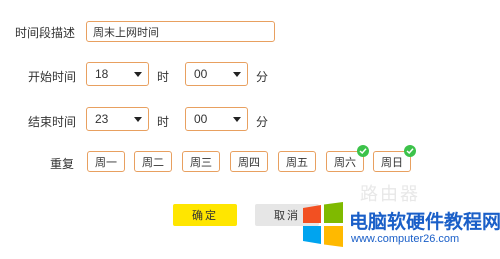 Image resolution: width=500 pixels, height=259 pixels. What do you see at coordinates (117, 74) in the screenshot?
I see `start-hour-select: 18` at bounding box center [117, 74].